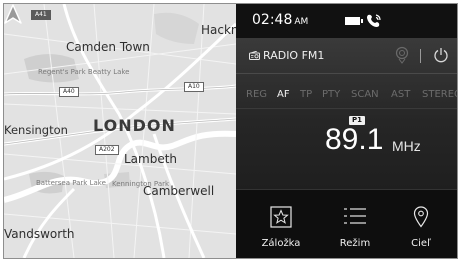 This screenshot has width=461, height=262. Describe the element at coordinates (441, 55) in the screenshot. I see `power-icon` at that location.